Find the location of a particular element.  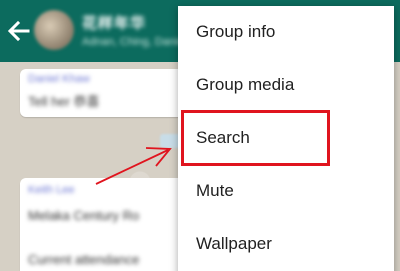

group-avatar is located at coordinates (54, 30).